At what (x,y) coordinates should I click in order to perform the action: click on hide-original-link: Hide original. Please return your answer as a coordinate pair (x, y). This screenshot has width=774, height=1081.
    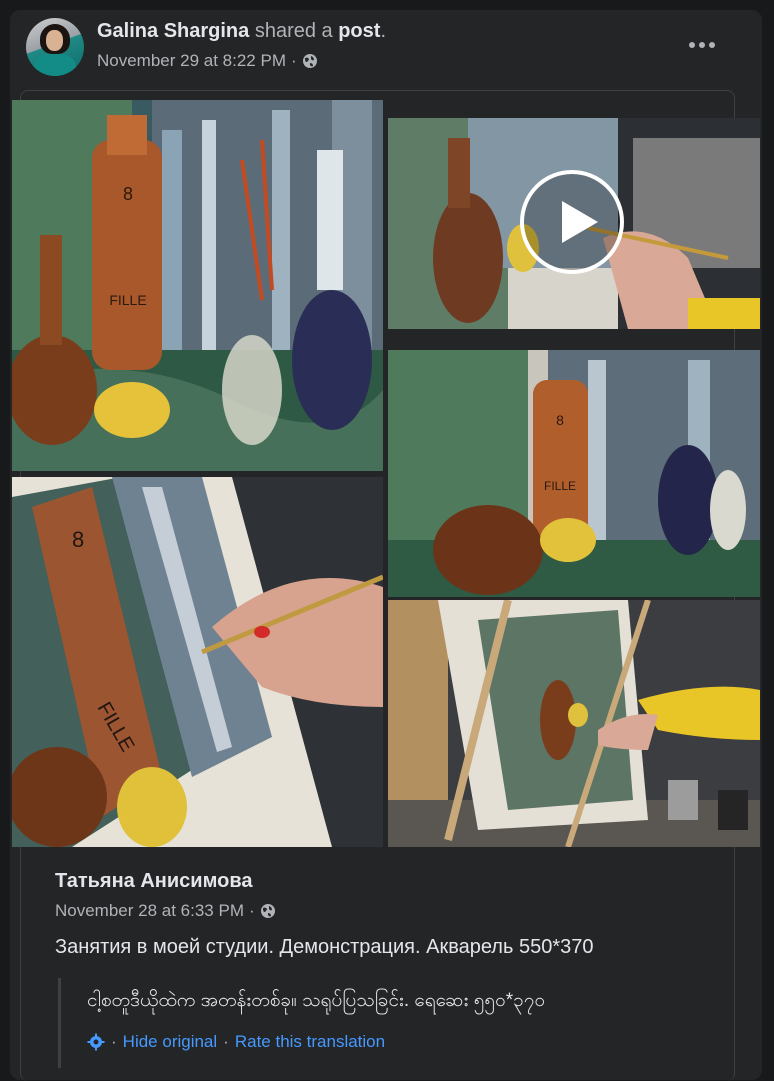
    Looking at the image, I should click on (170, 1042).